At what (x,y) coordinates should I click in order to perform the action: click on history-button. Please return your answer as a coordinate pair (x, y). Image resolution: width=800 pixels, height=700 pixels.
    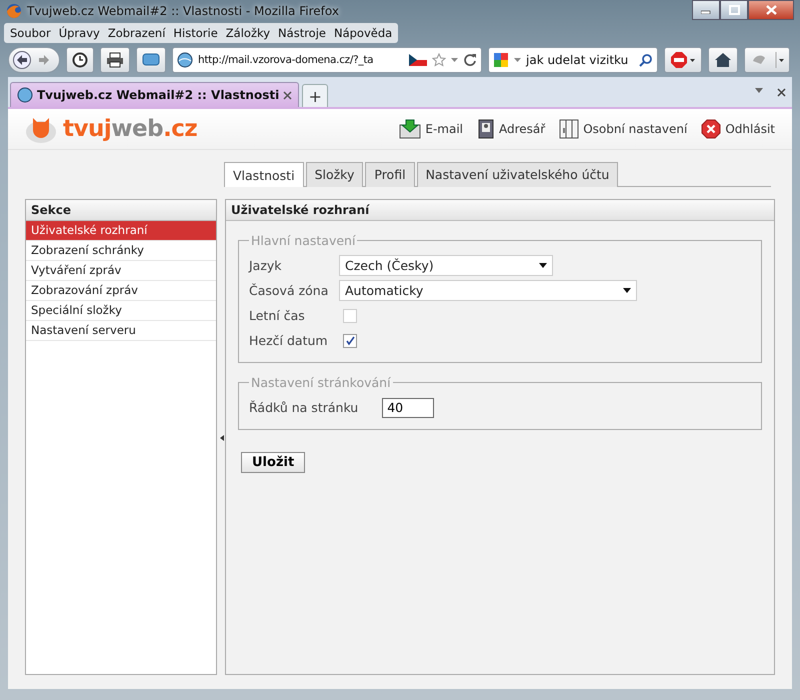
    Looking at the image, I should click on (80, 60).